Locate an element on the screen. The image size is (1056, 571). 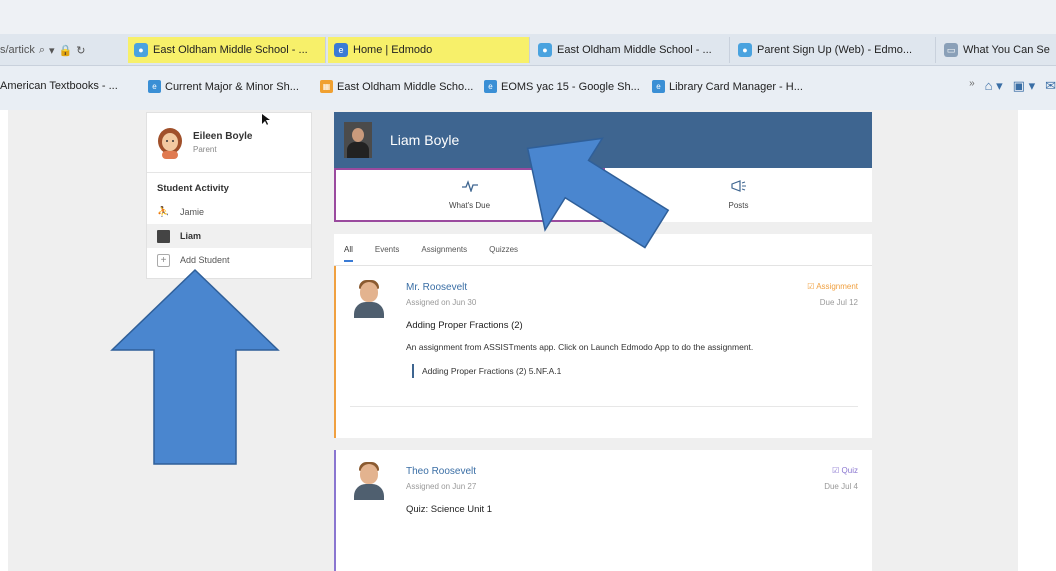
assignment-link: Adding Proper Fractions (2) 5.NF.A.1 is located at coordinates (486, 371).